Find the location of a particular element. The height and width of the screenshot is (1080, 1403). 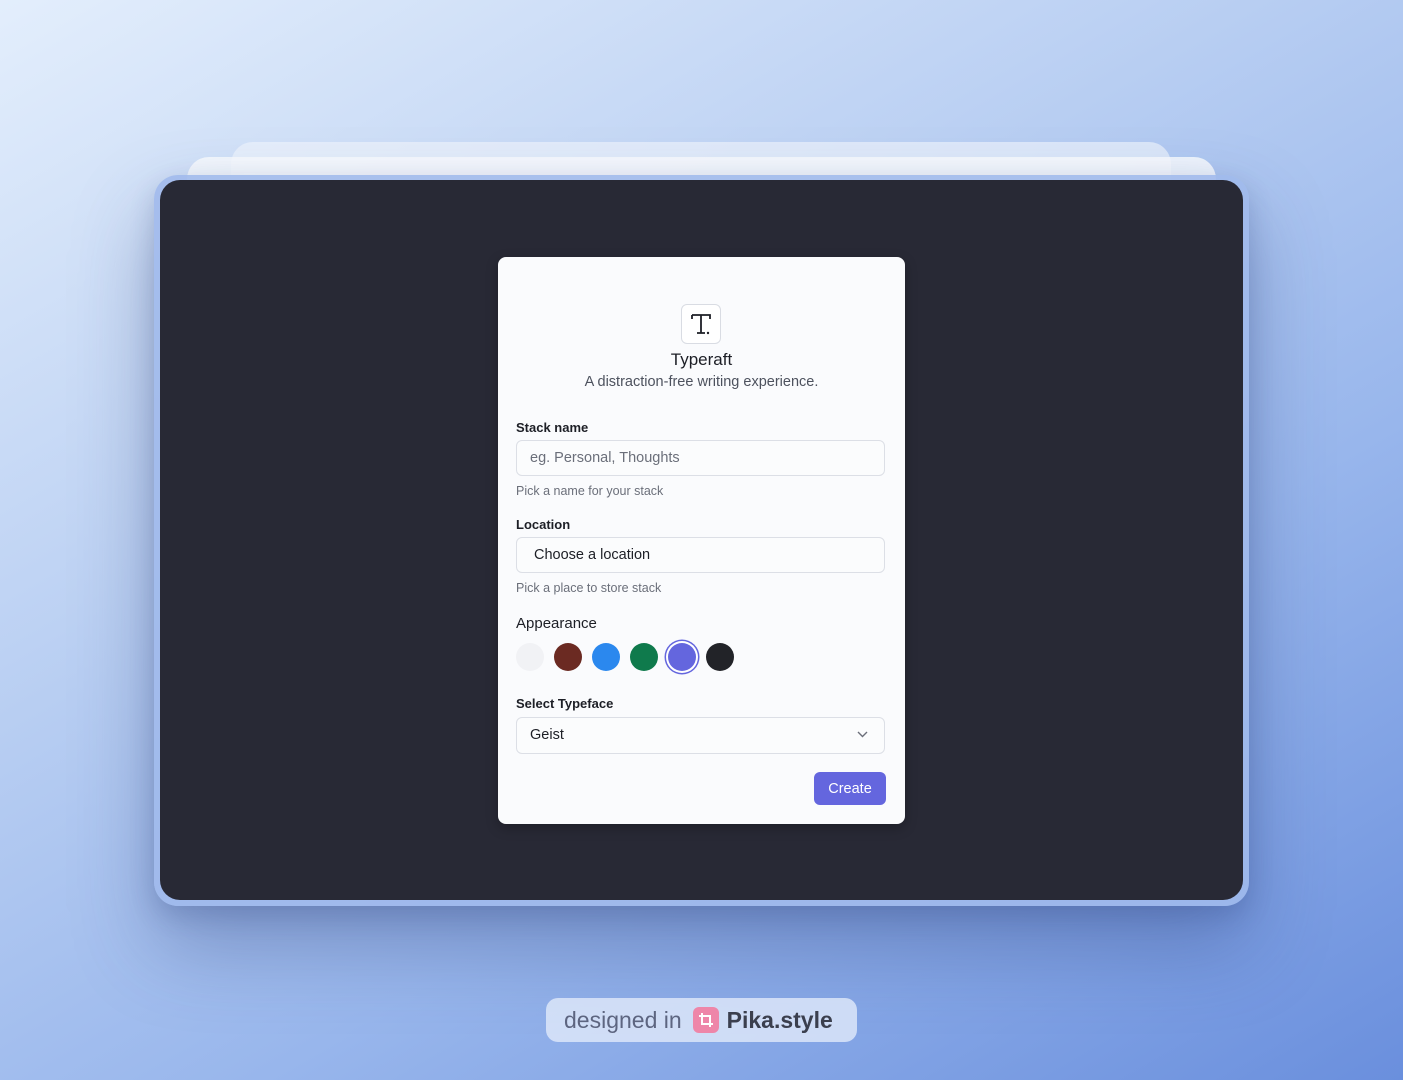

badge-brand: Pika.style is located at coordinates (779, 1019).